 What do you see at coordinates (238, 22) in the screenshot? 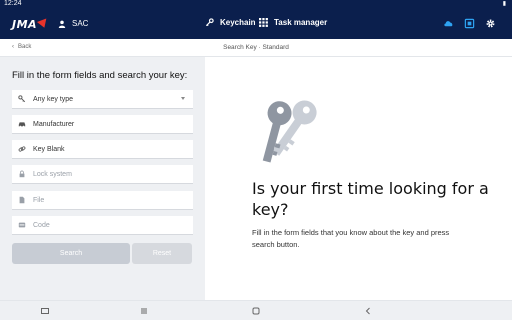
I see `nav-keychain-label: Keychain` at bounding box center [238, 22].